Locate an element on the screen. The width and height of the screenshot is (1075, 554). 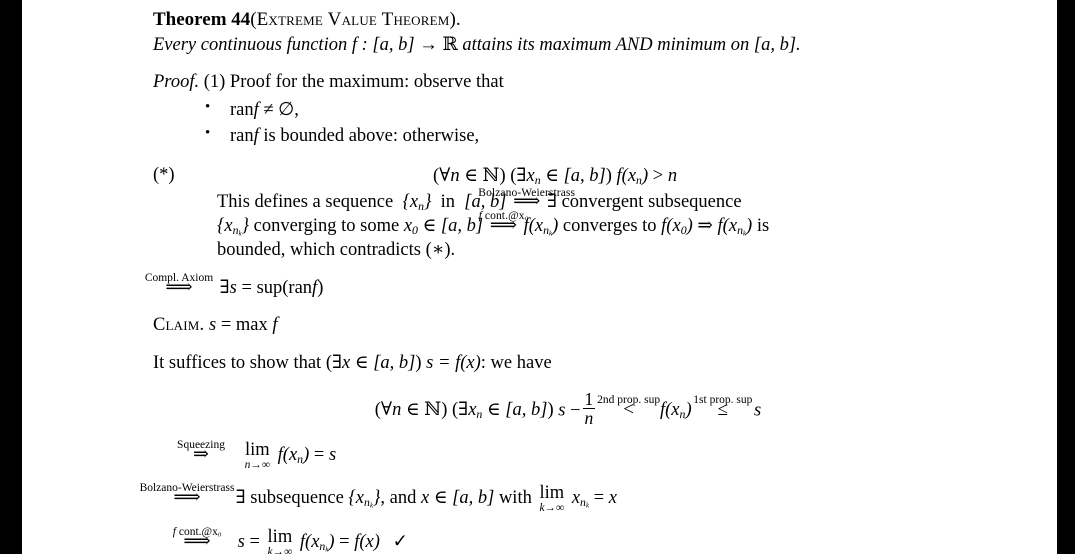
completeness-axiom-arrow: Compl. Axiom ⟹ is located at coordinates (179, 286).